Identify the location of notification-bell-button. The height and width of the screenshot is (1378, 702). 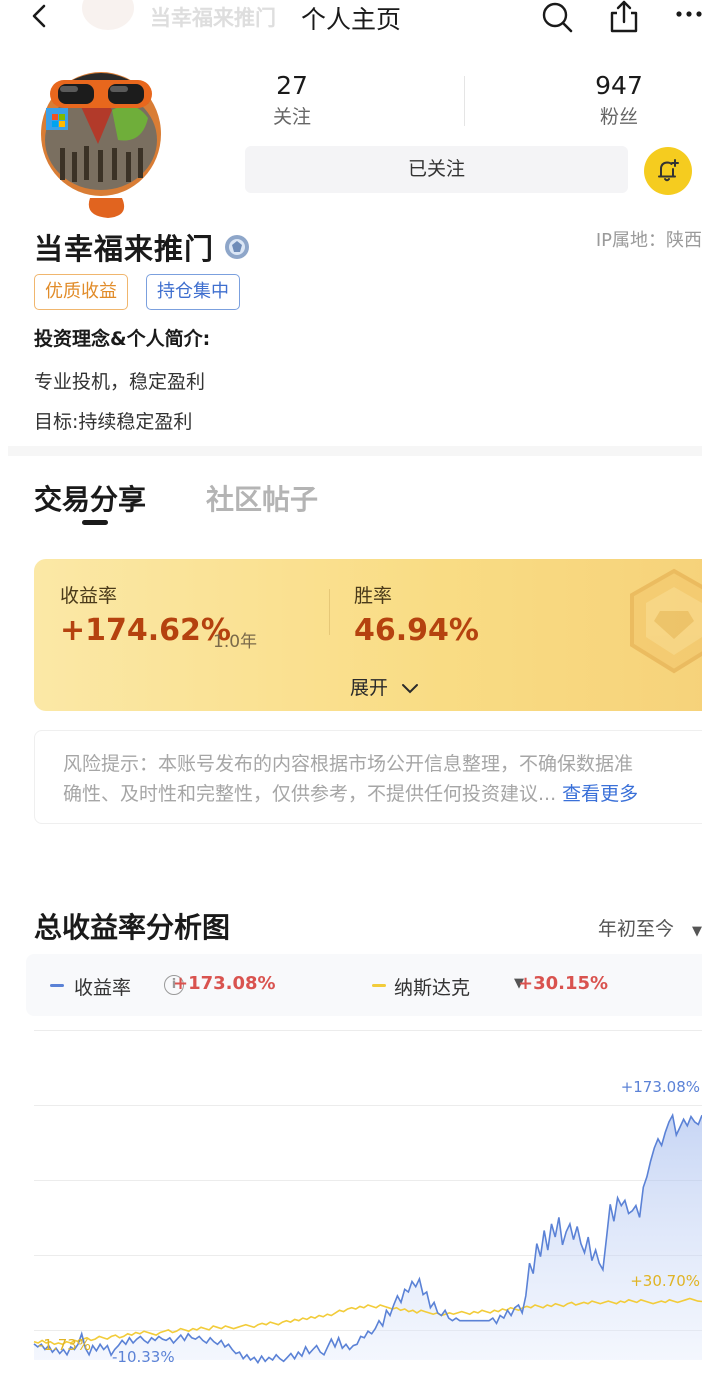
(668, 171).